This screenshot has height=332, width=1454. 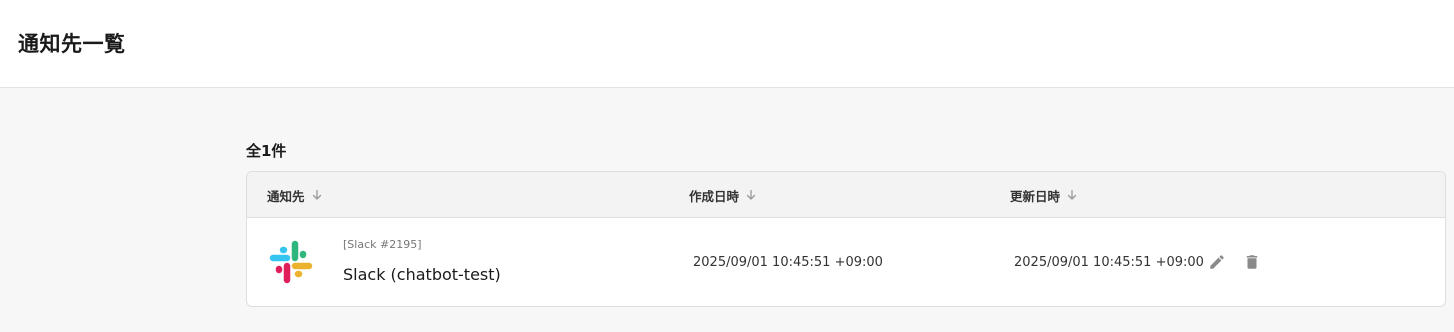 What do you see at coordinates (714, 196) in the screenshot?
I see `column-header-created-at-label: 作成日時` at bounding box center [714, 196].